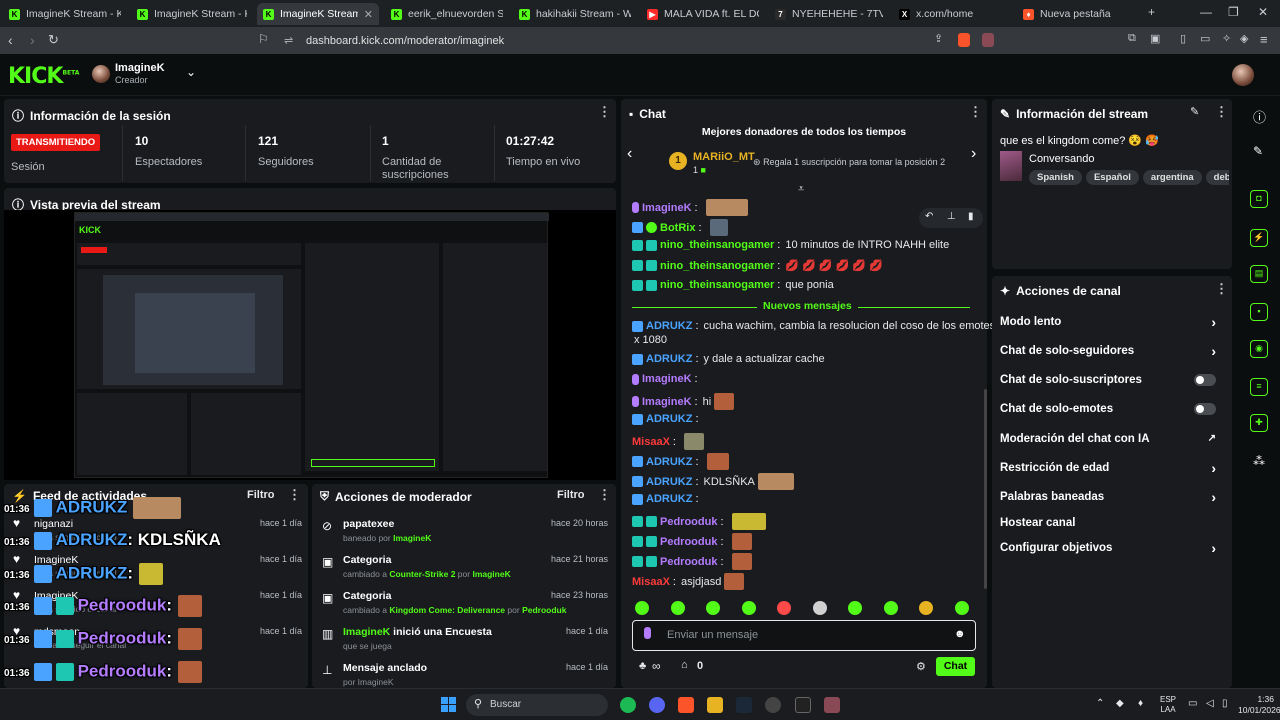  Describe the element at coordinates (1217, 177) in the screenshot. I see `stream-tag: debate` at that location.